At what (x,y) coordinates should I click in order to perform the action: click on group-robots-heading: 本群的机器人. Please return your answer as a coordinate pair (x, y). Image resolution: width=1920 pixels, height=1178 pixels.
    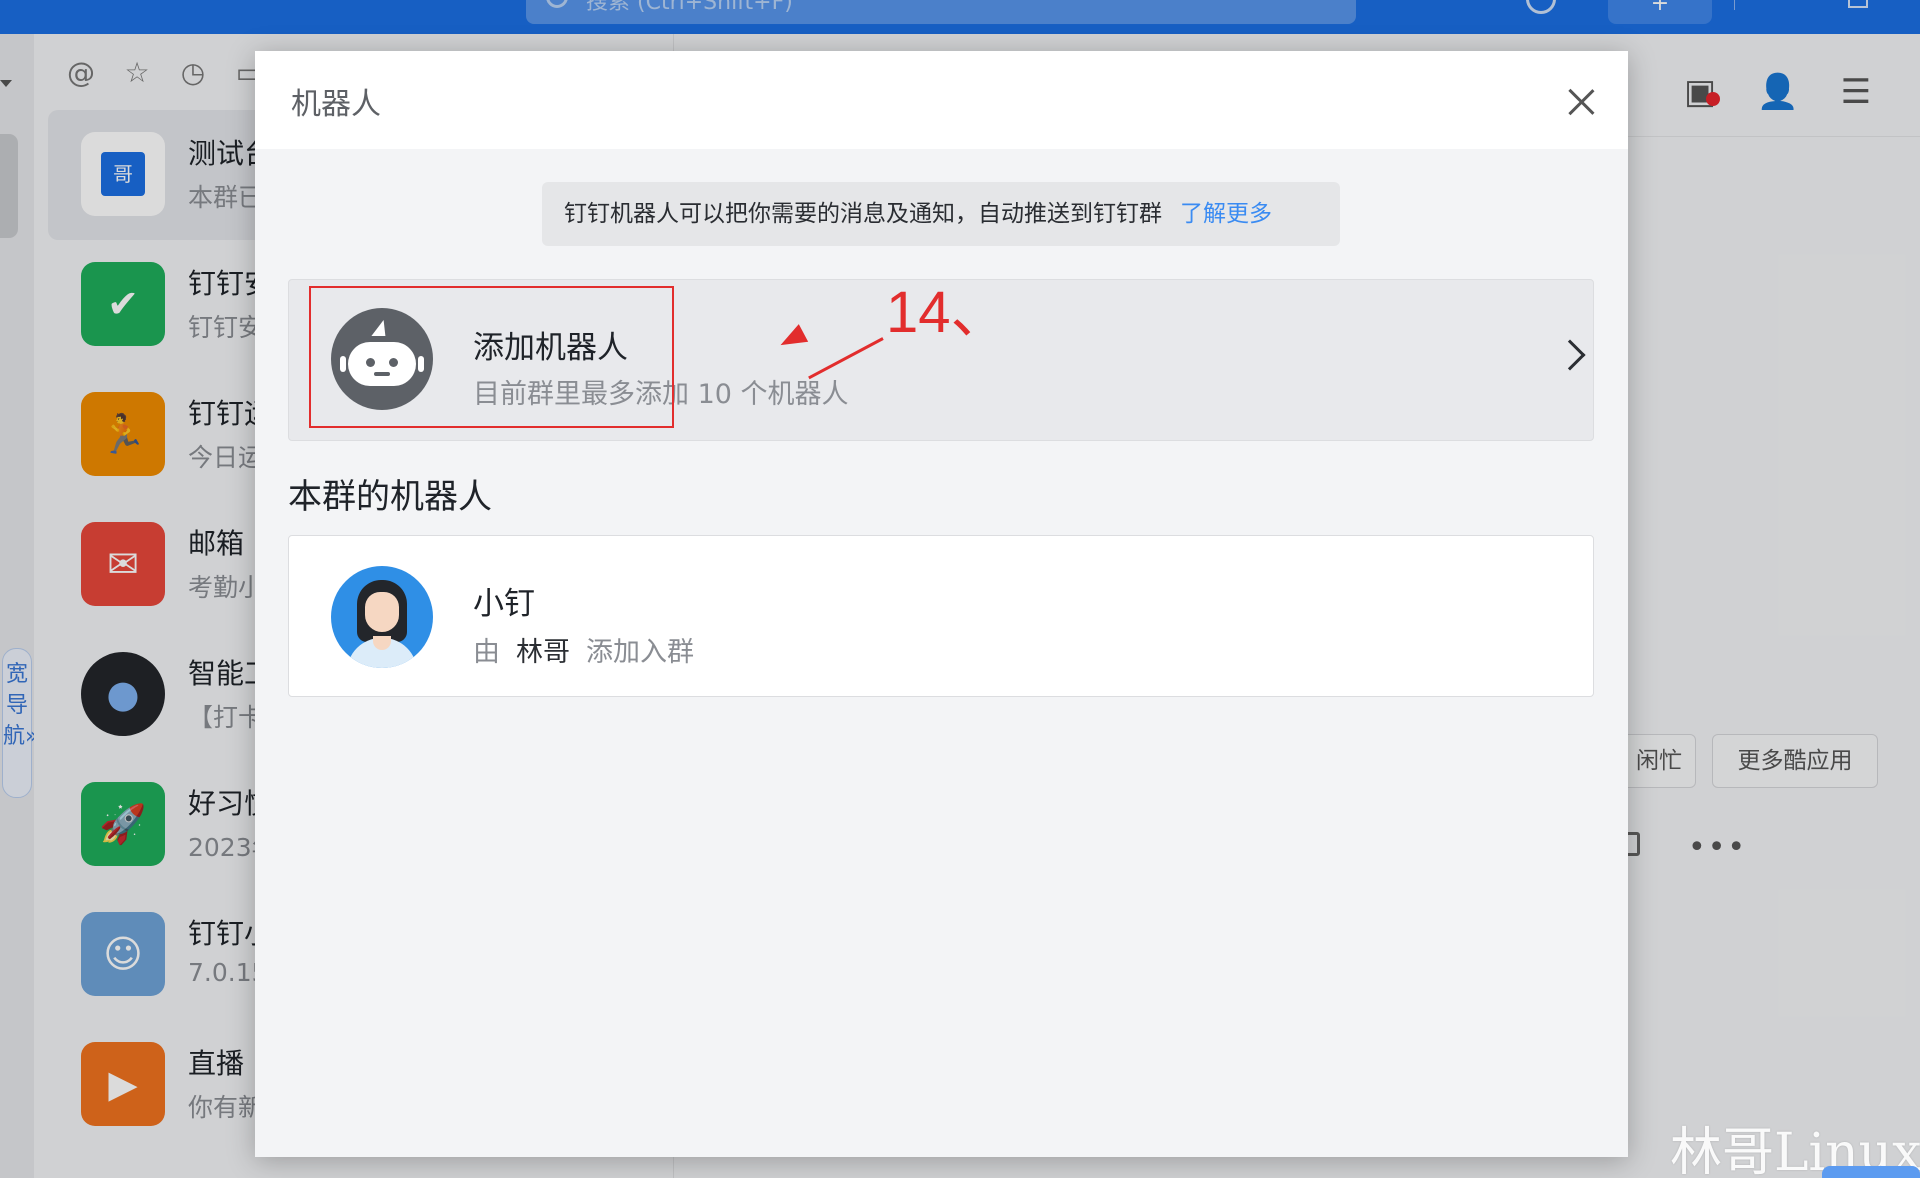
    Looking at the image, I should click on (390, 497).